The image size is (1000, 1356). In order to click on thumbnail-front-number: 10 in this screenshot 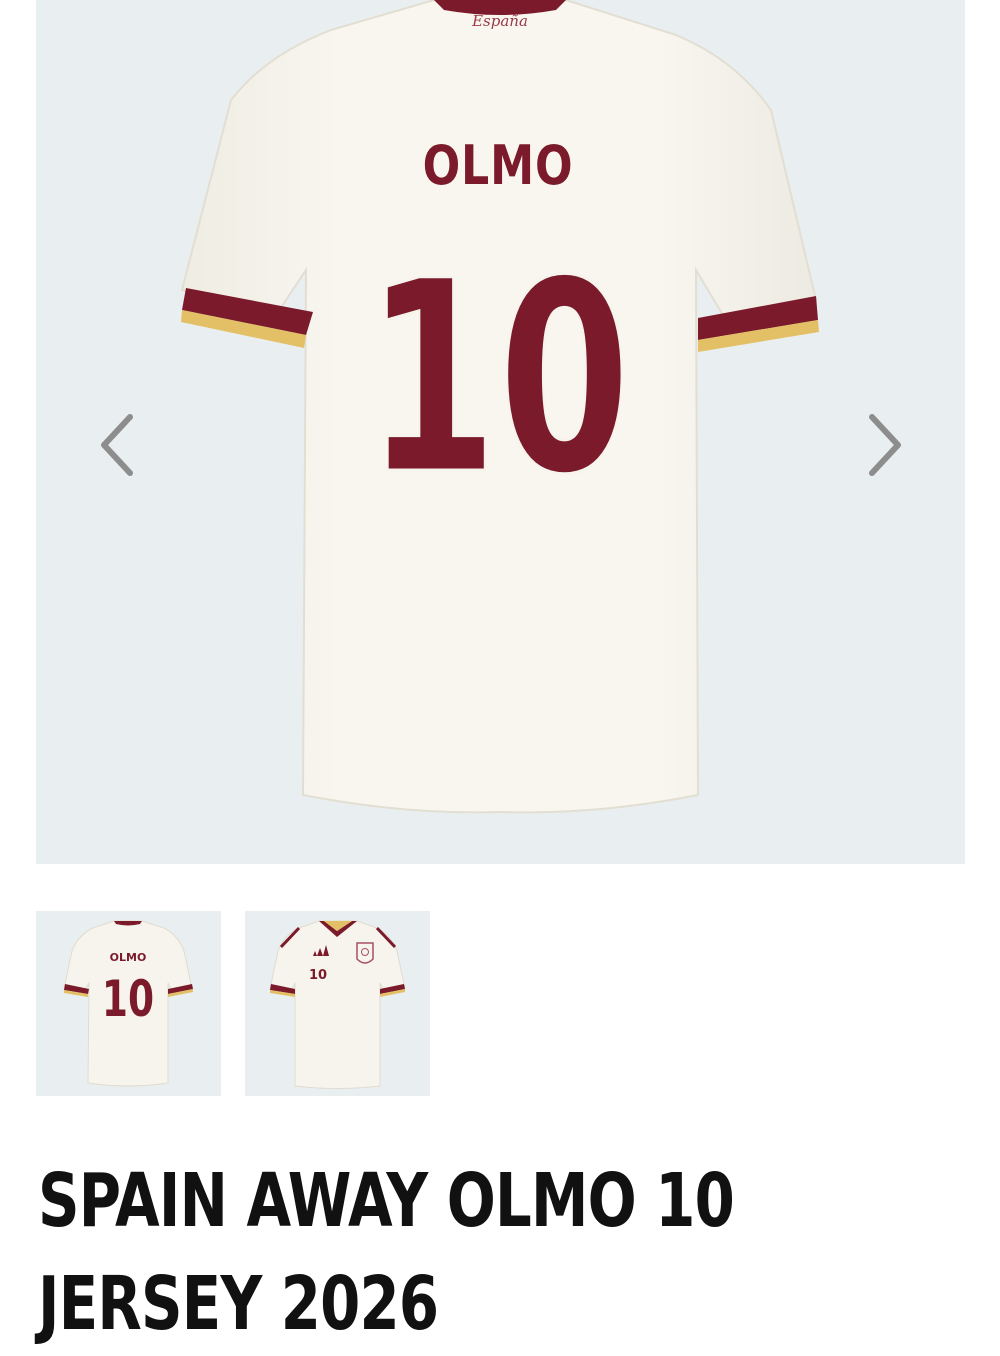, I will do `click(318, 975)`.